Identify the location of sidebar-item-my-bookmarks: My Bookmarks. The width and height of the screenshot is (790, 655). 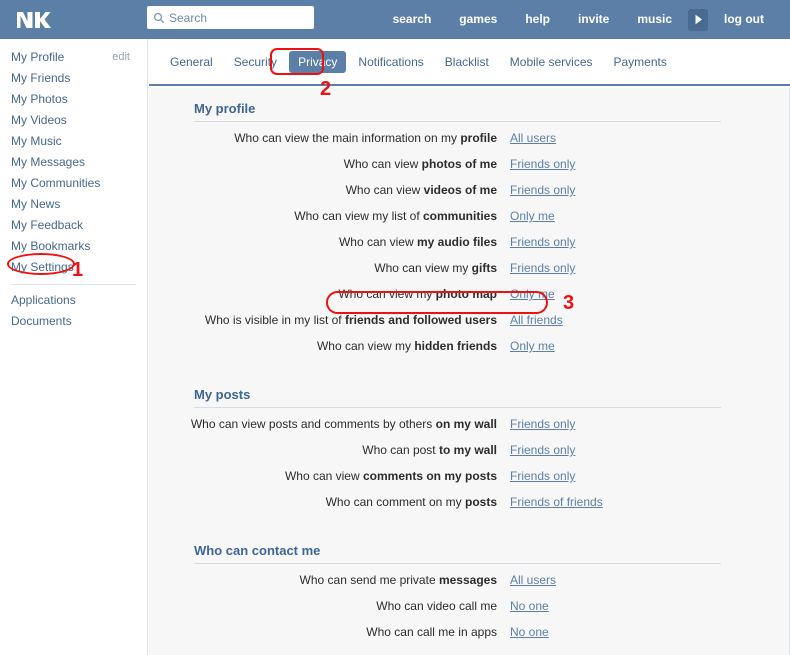
(73, 246).